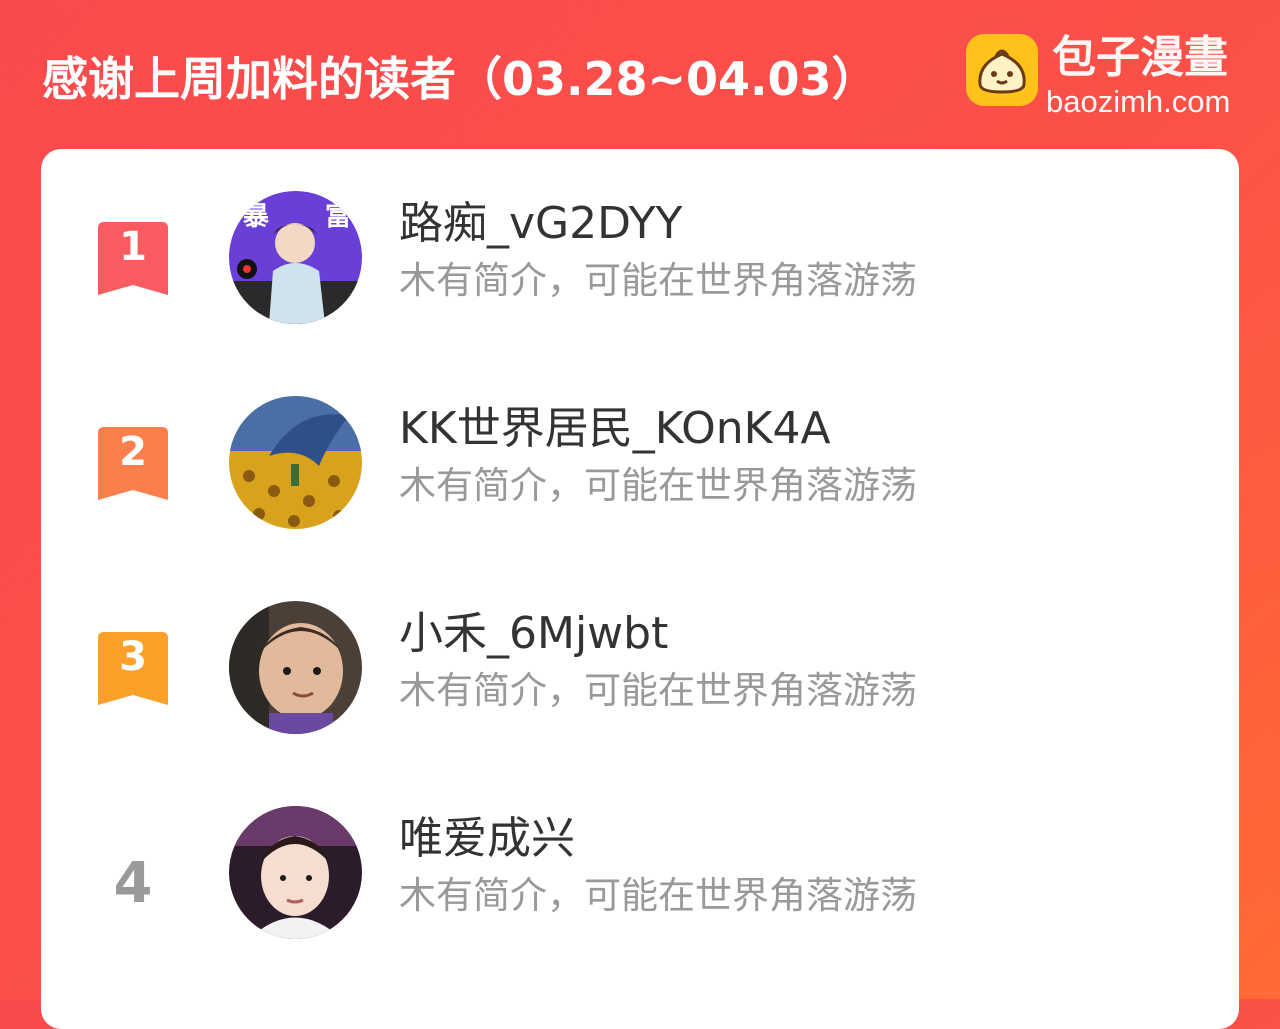 The width and height of the screenshot is (1280, 1029). What do you see at coordinates (133, 452) in the screenshot?
I see `rank-number: 2` at bounding box center [133, 452].